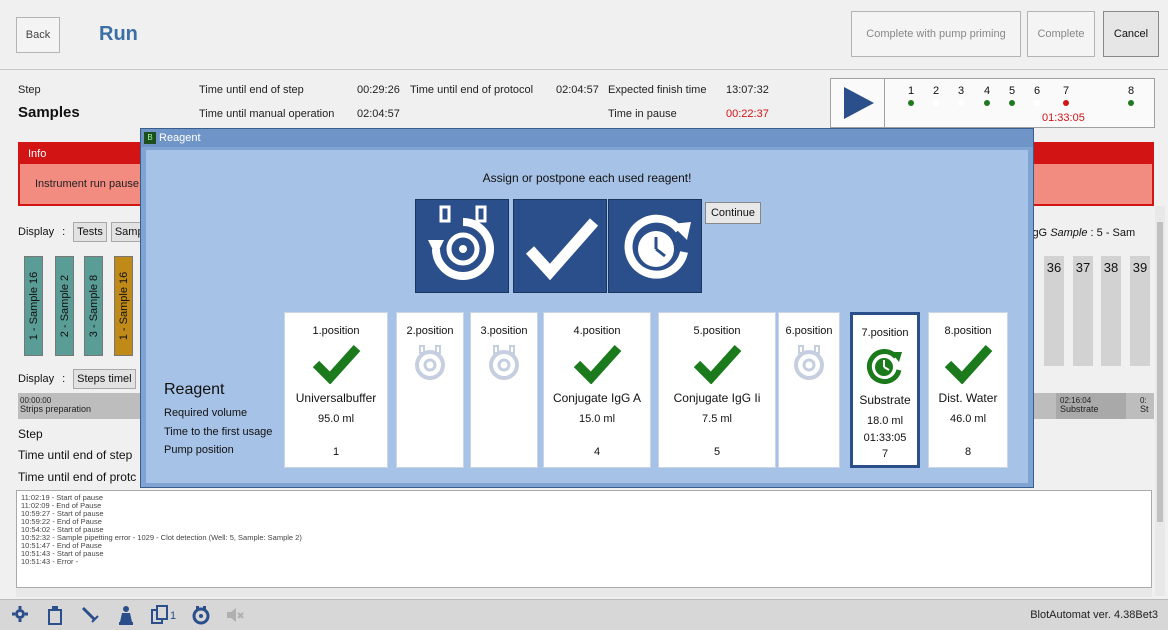 This screenshot has height=630, width=1168. I want to click on card-reagent-name: Universalbuffer, so click(336, 398).